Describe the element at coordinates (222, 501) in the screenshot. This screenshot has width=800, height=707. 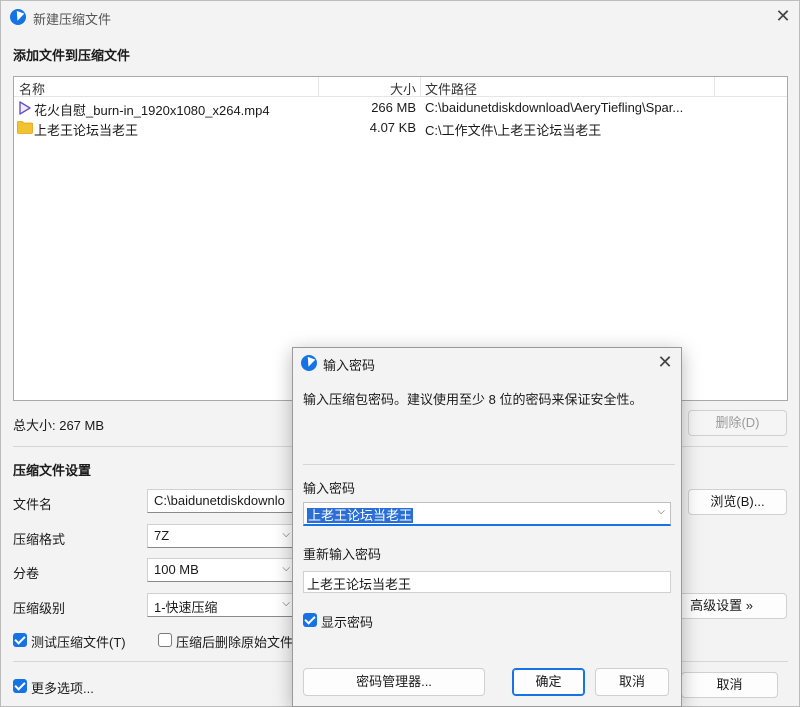
I see `filename-field: C:\baidunetdiskdownlo` at that location.